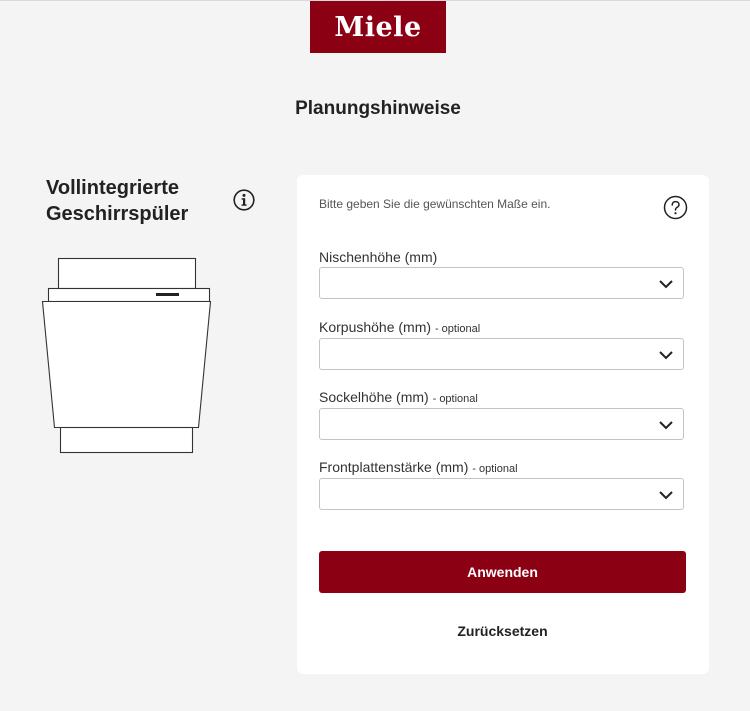 The height and width of the screenshot is (711, 750). I want to click on product-title: Vollintegrierte Geschirrspüler, so click(136, 201).